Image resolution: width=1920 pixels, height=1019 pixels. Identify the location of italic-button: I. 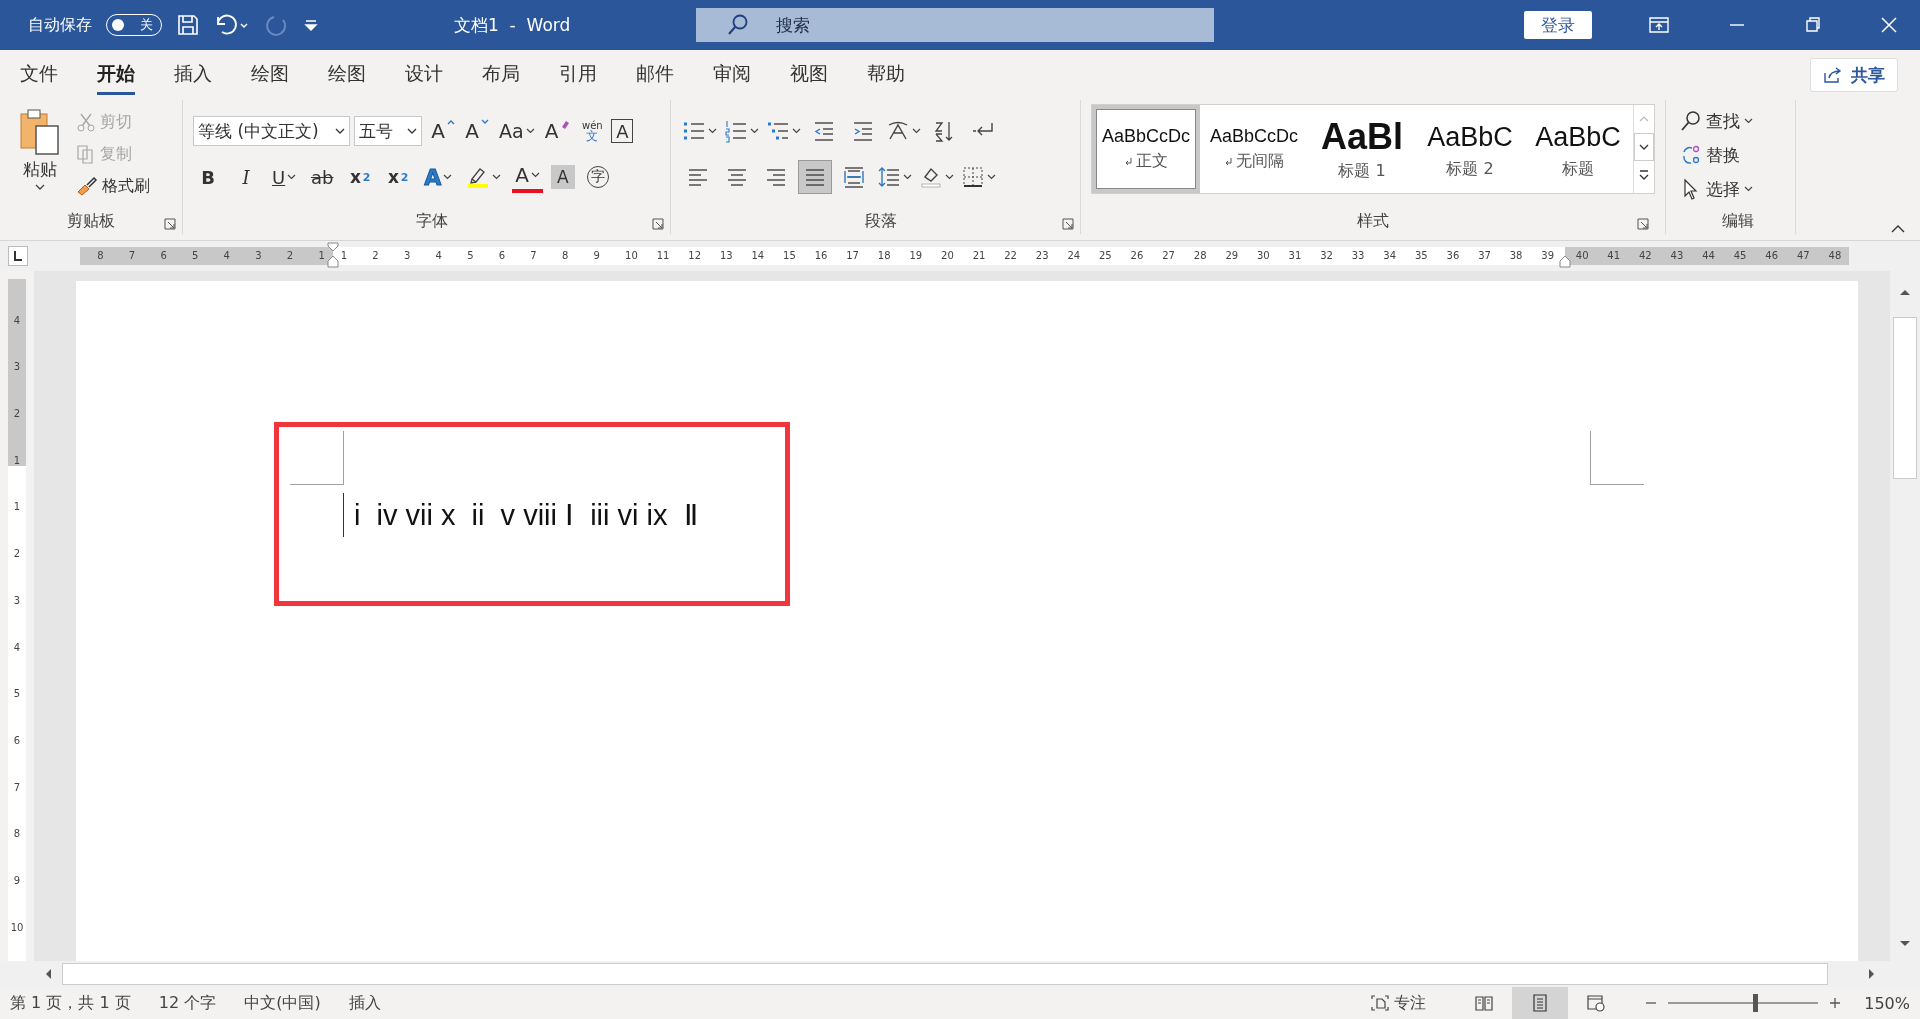
(246, 177).